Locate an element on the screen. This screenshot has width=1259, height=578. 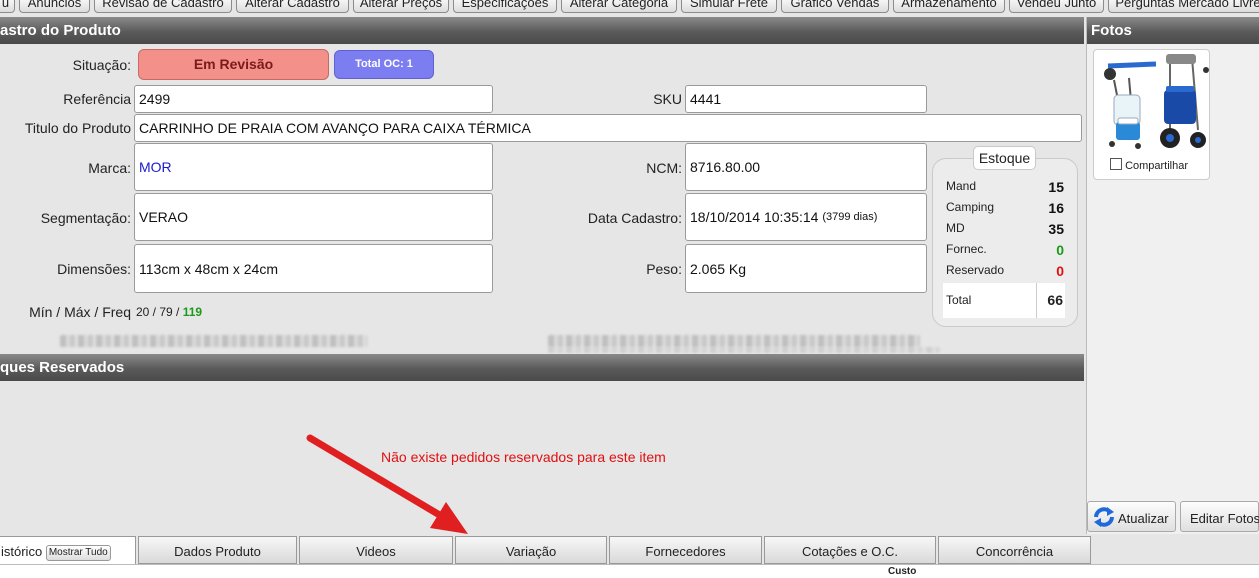
tab-cotacoes: Cotações e O.C. is located at coordinates (850, 550).